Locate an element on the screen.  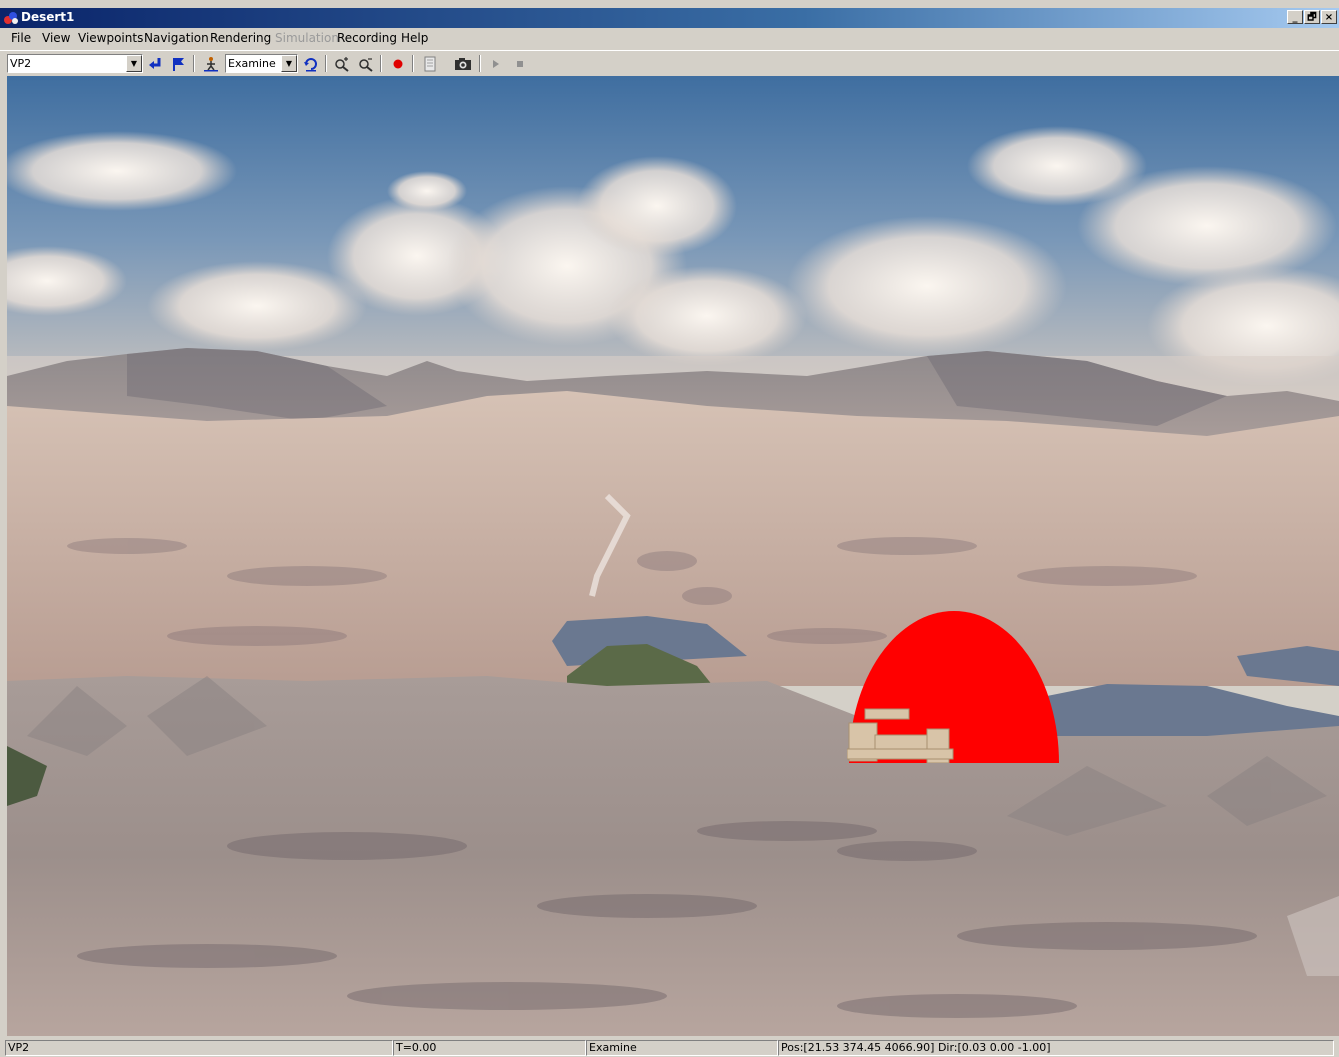
menu-file: File is located at coordinates (21, 38).